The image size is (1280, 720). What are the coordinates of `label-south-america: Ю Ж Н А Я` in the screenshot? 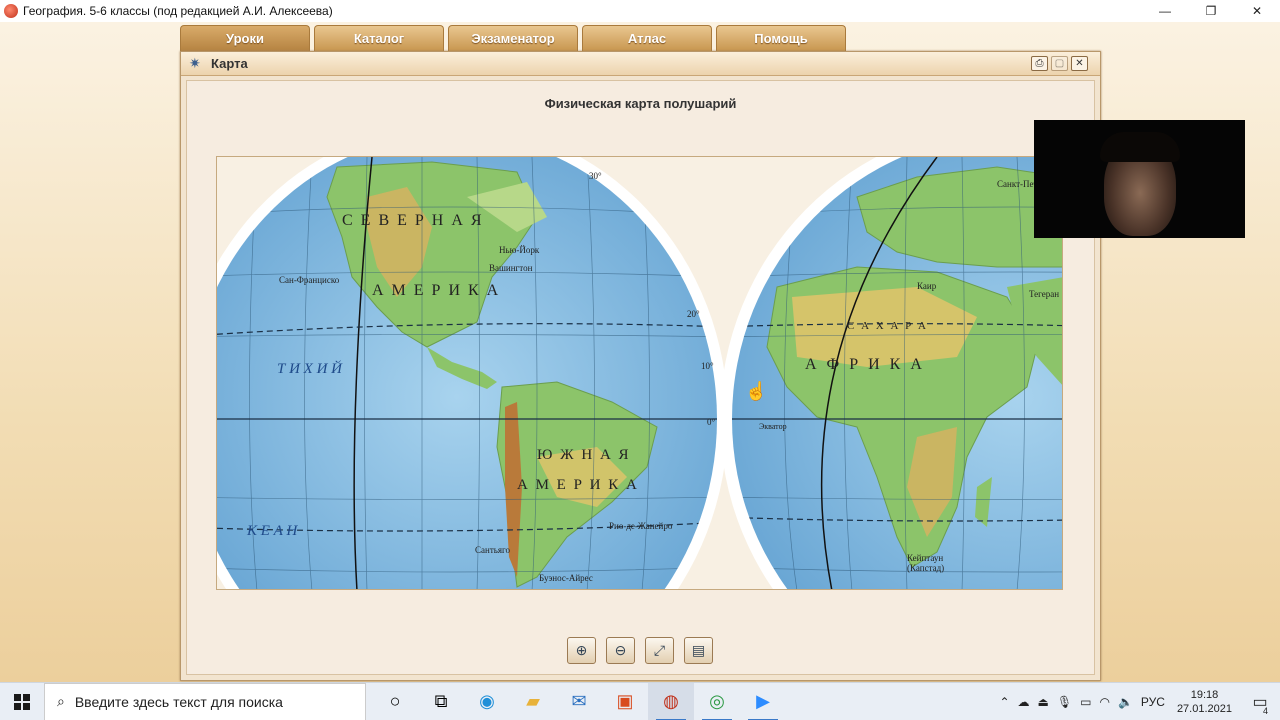 It's located at (584, 455).